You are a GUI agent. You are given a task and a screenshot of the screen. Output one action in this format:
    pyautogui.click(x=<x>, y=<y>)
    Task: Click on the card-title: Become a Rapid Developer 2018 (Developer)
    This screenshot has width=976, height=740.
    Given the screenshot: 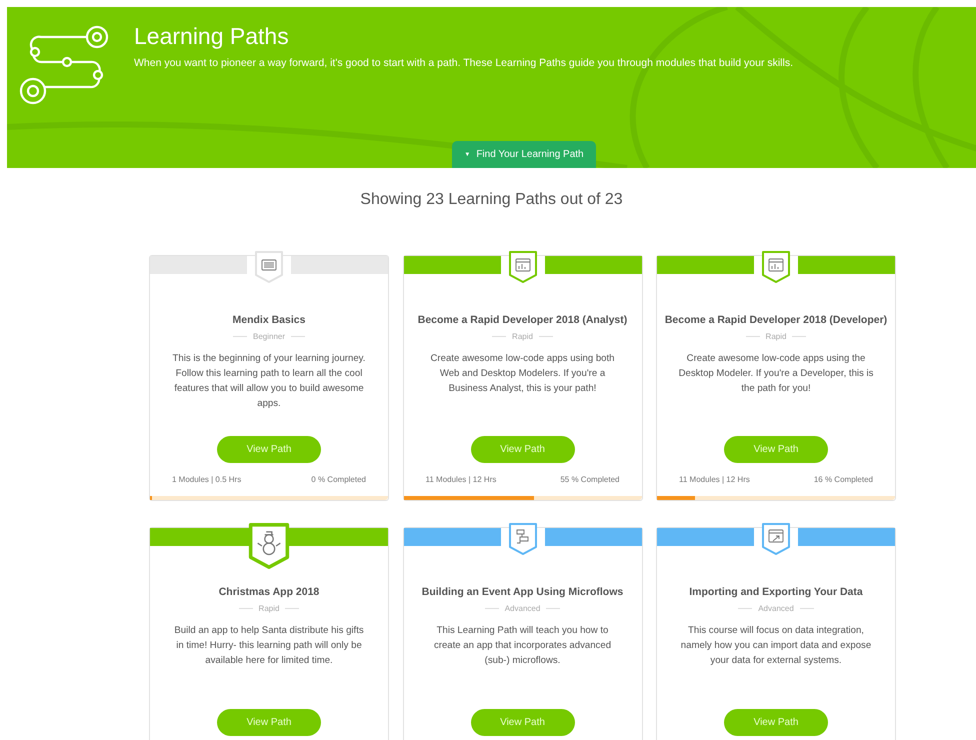 What is the action you would take?
    pyautogui.click(x=776, y=320)
    